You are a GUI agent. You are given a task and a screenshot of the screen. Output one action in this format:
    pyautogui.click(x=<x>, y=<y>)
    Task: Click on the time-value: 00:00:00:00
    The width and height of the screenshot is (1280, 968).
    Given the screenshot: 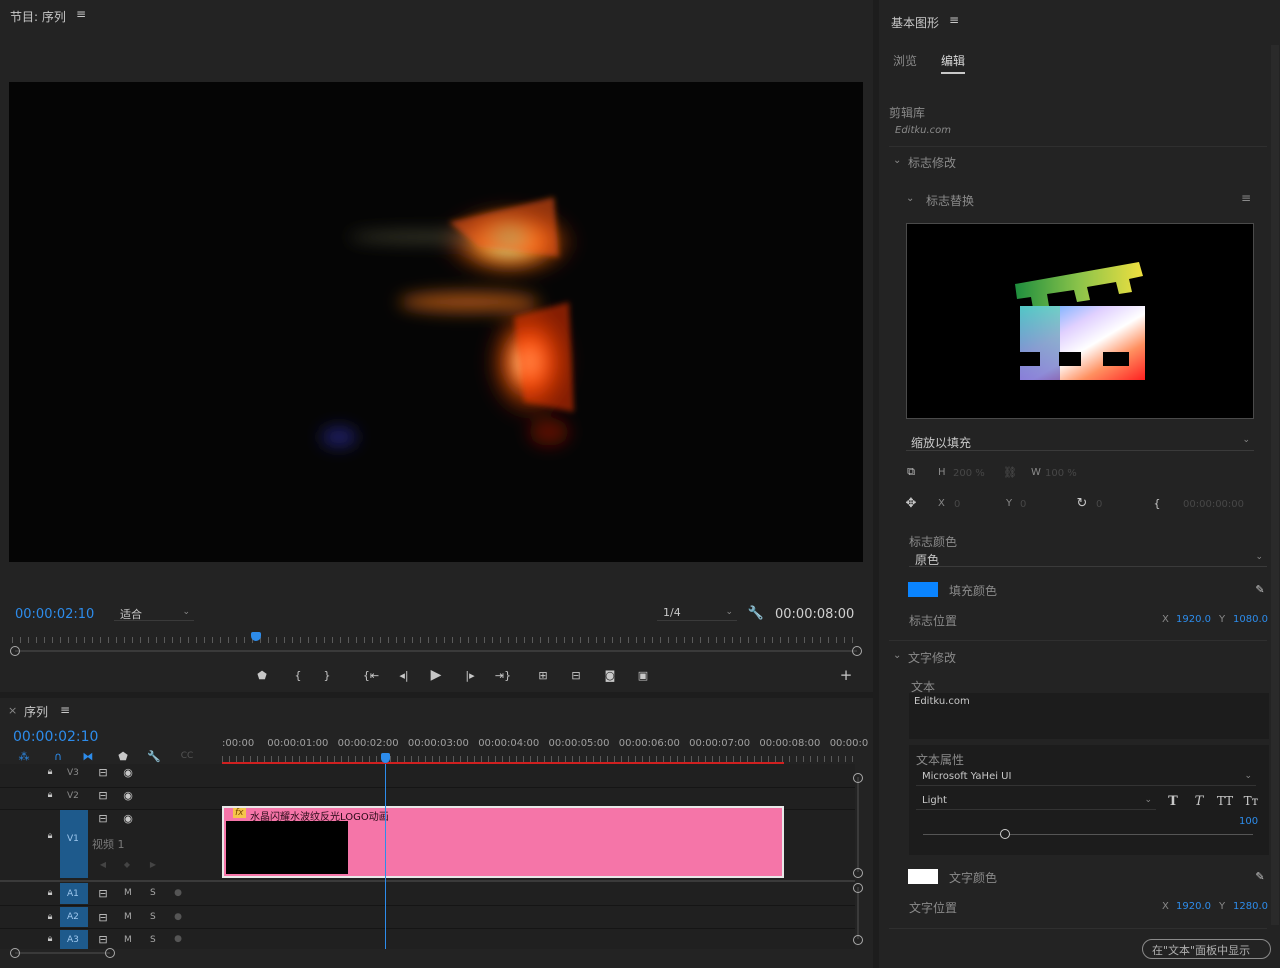 What is the action you would take?
    pyautogui.click(x=1213, y=504)
    